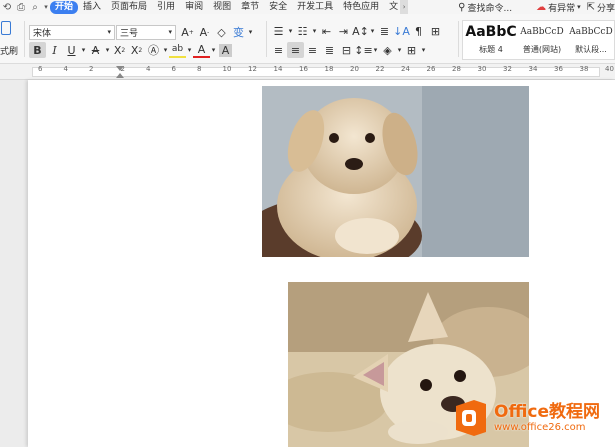 The width and height of the screenshot is (615, 447). Describe the element at coordinates (392, 7) in the screenshot. I see `tab-more: 文` at that location.